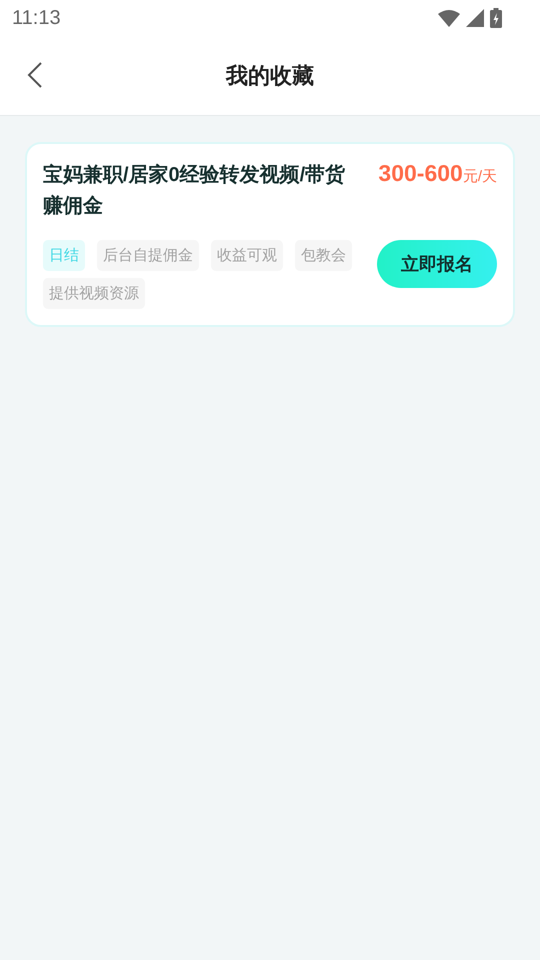 This screenshot has width=540, height=960. What do you see at coordinates (479, 176) in the screenshot?
I see `salary-unit: 元/天` at bounding box center [479, 176].